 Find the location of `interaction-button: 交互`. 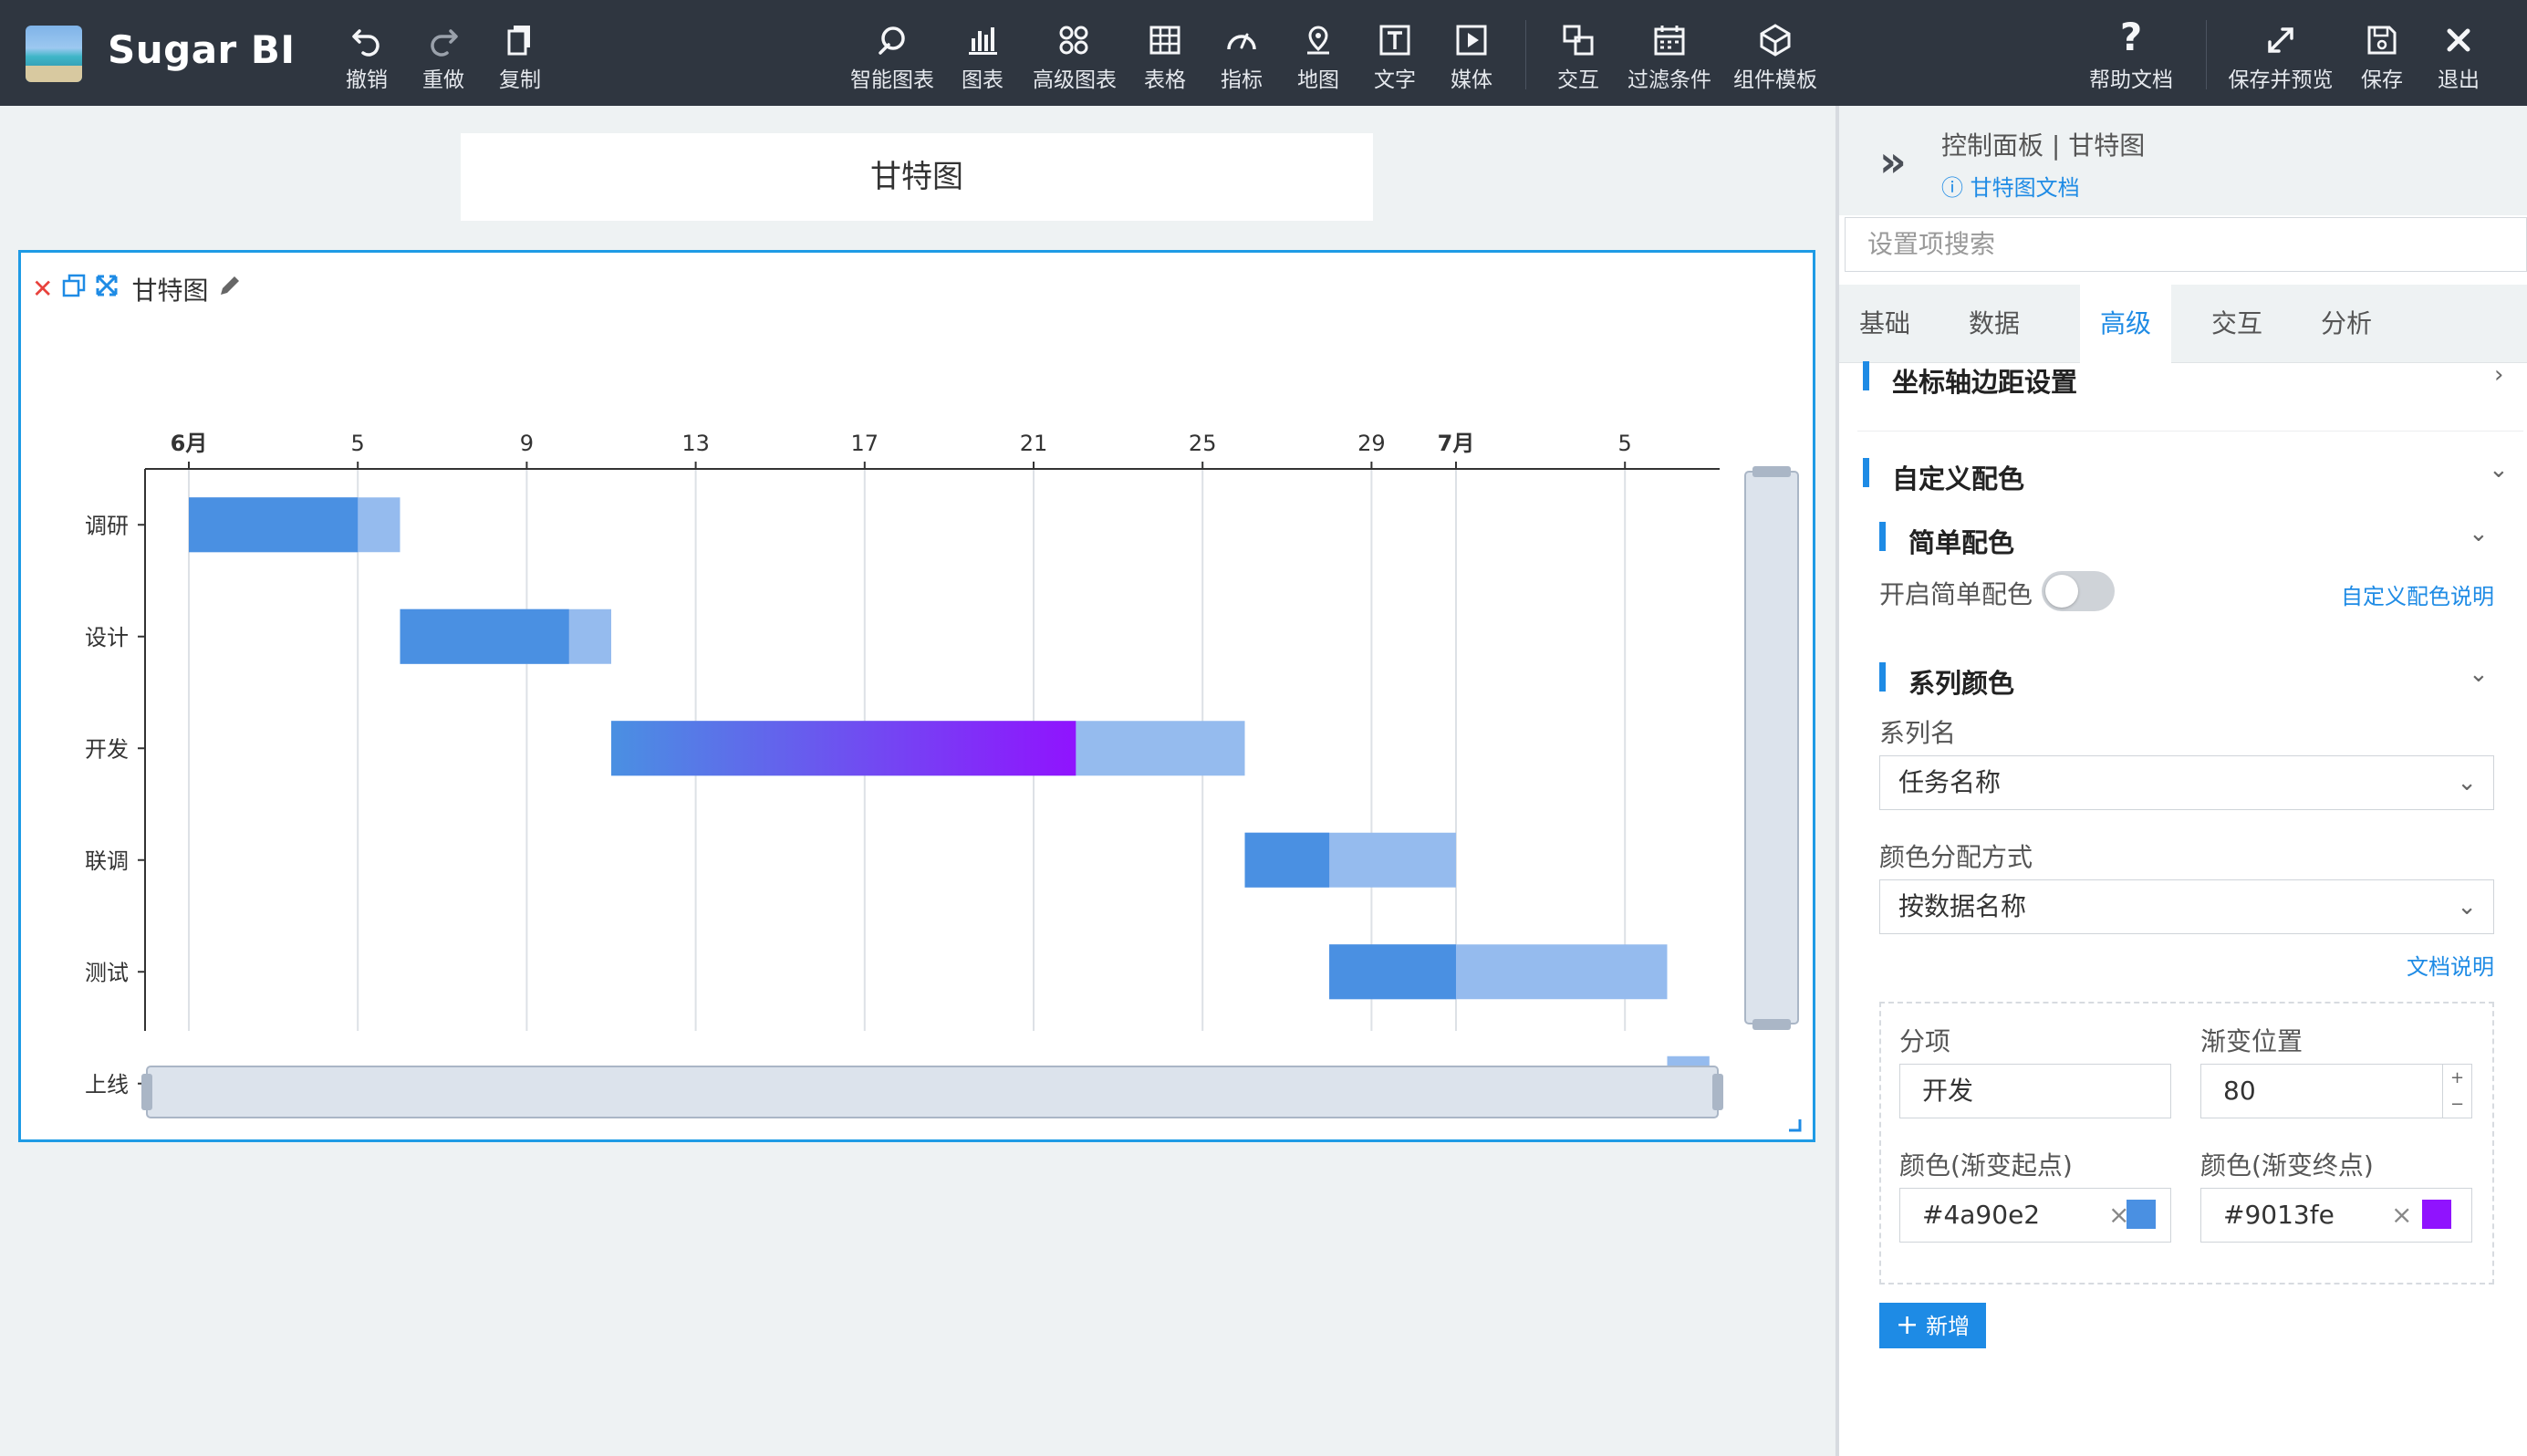

interaction-button: 交互 is located at coordinates (1578, 54).